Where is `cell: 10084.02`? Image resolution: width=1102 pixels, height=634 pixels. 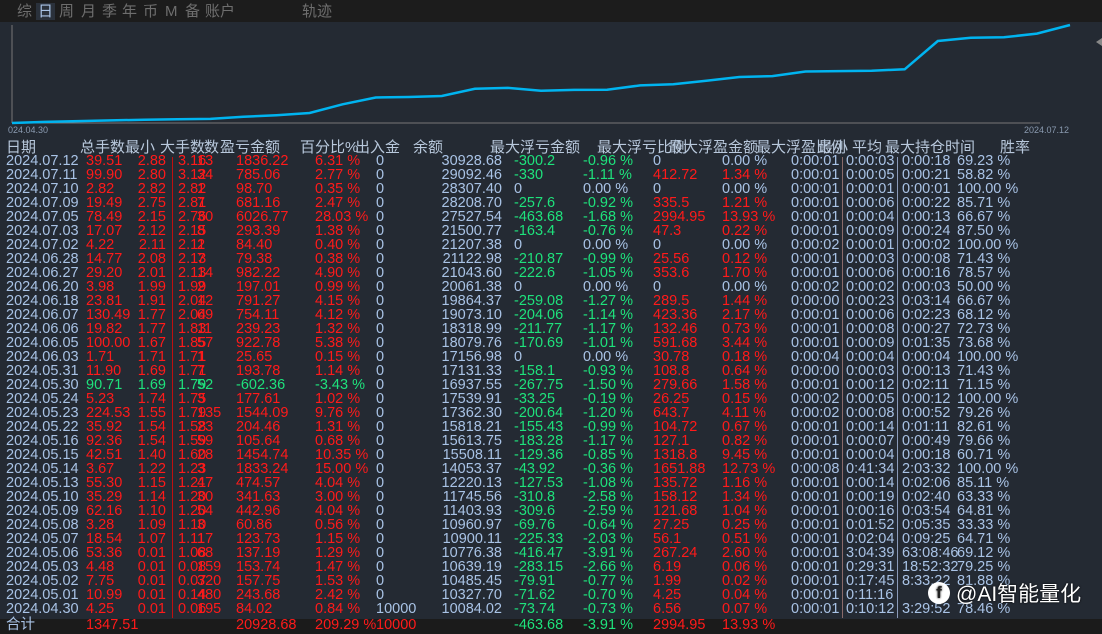
cell: 10084.02 is located at coordinates (471, 609).